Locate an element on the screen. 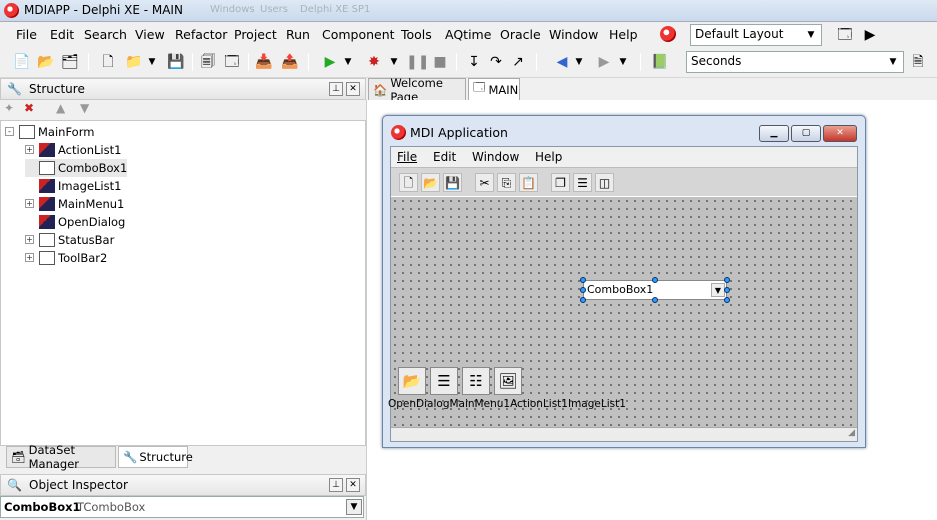 The height and width of the screenshot is (520, 937). form-menu-window: Window is located at coordinates (495, 157).